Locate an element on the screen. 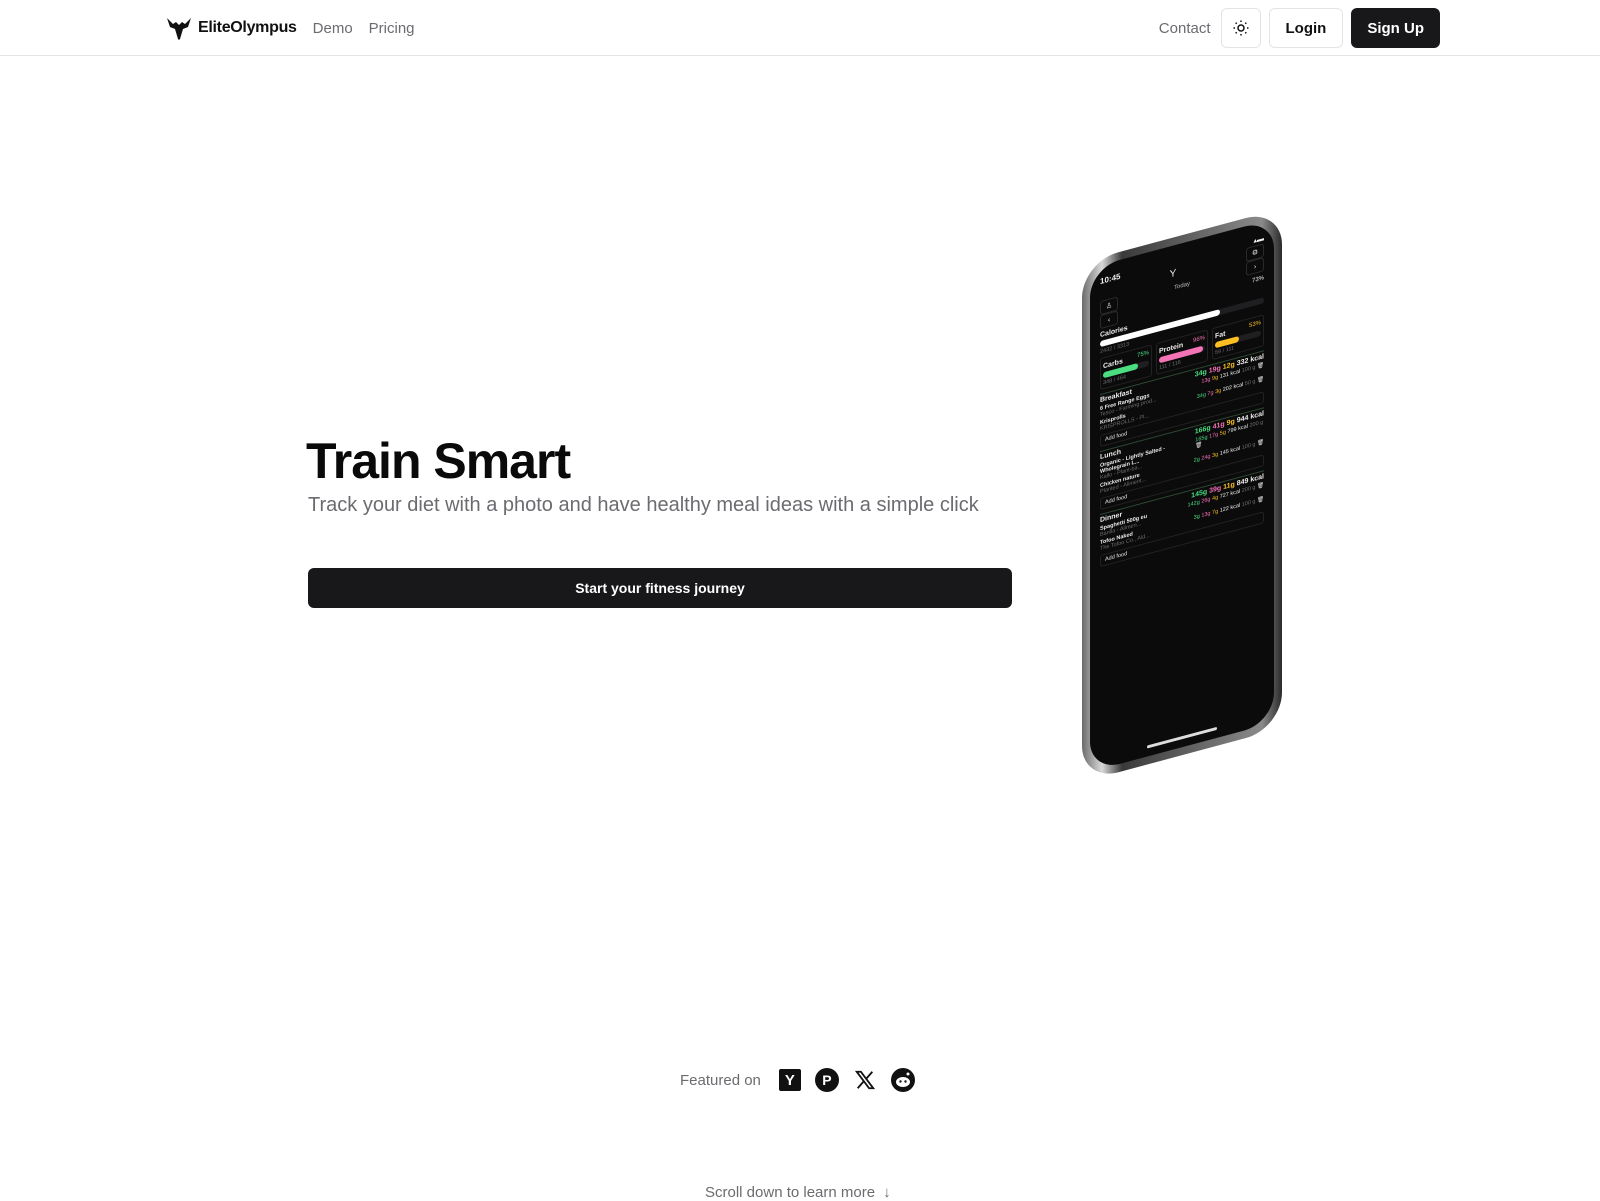  home-indicator is located at coordinates (1182, 737).